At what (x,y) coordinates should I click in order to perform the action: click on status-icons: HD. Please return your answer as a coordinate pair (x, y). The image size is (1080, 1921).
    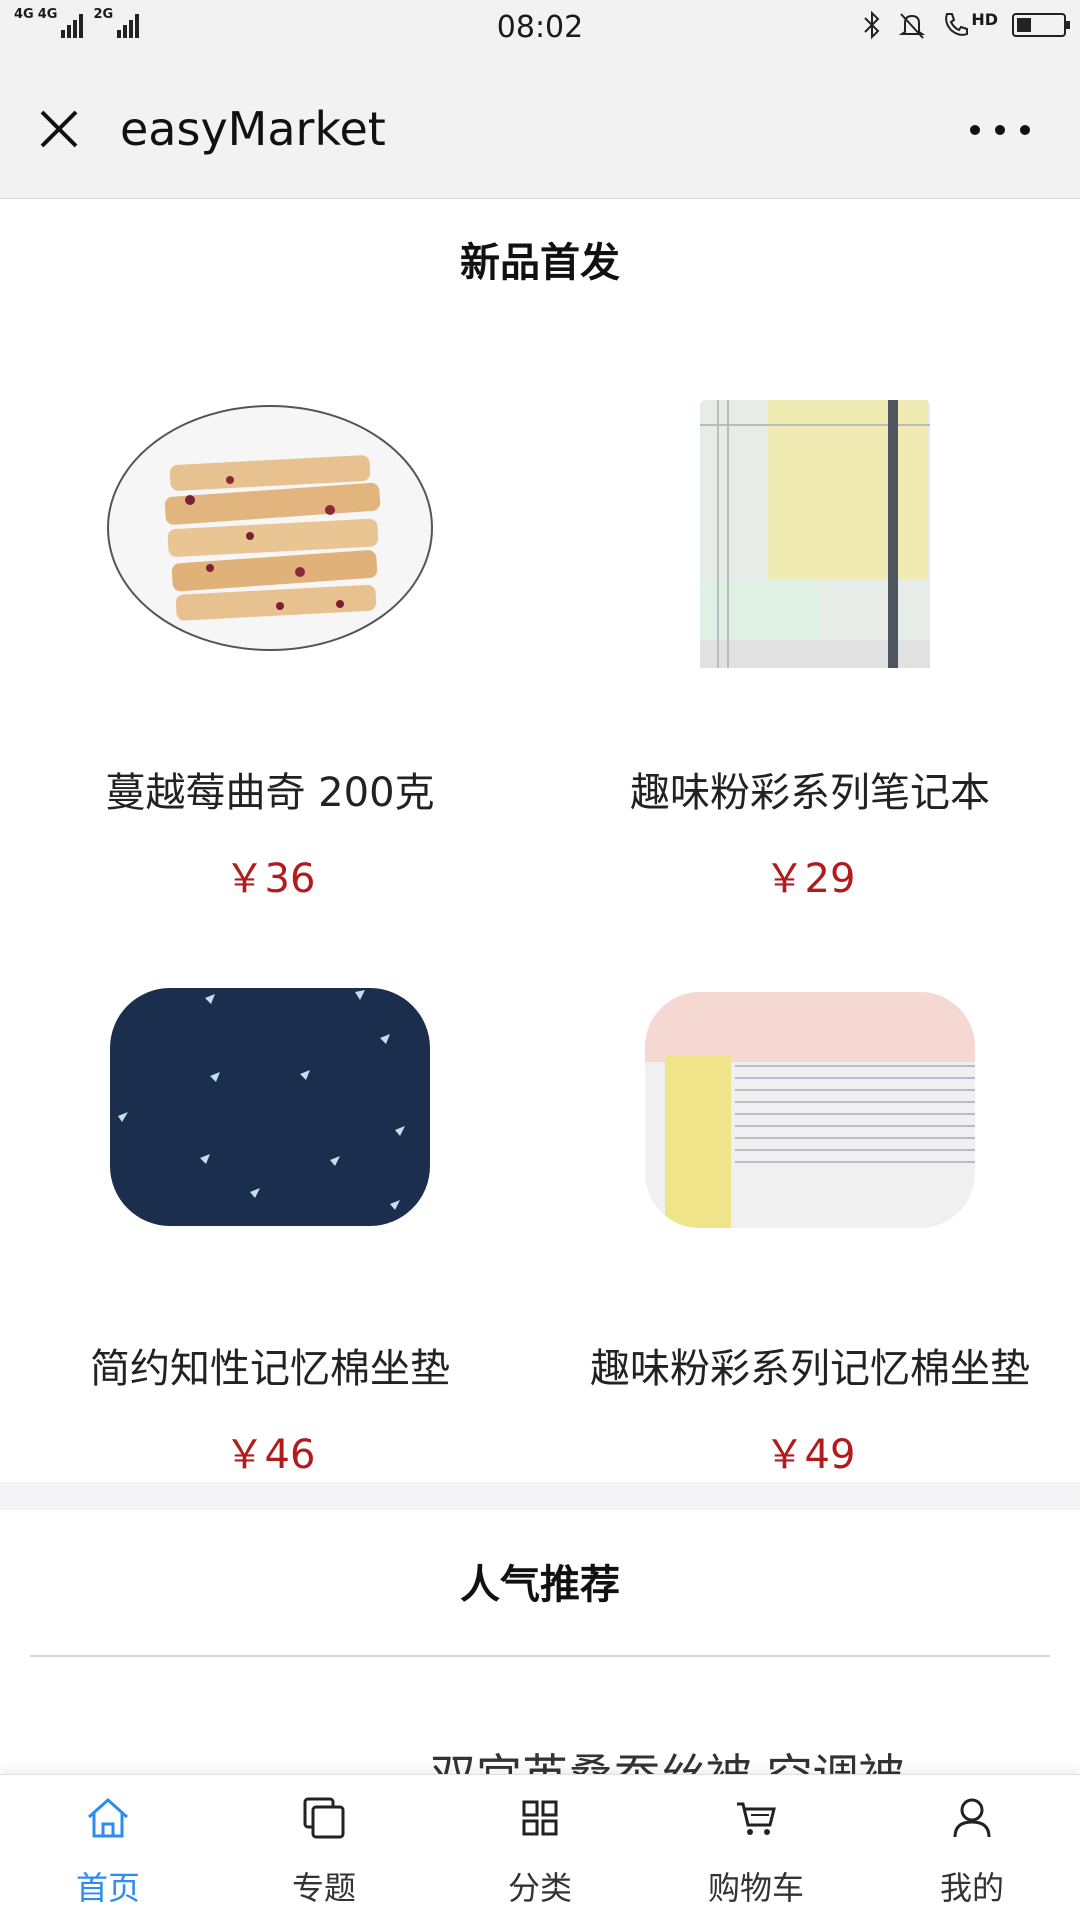
    Looking at the image, I should click on (965, 25).